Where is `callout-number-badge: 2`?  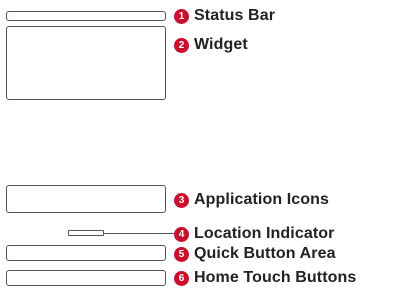 callout-number-badge: 2 is located at coordinates (181, 45).